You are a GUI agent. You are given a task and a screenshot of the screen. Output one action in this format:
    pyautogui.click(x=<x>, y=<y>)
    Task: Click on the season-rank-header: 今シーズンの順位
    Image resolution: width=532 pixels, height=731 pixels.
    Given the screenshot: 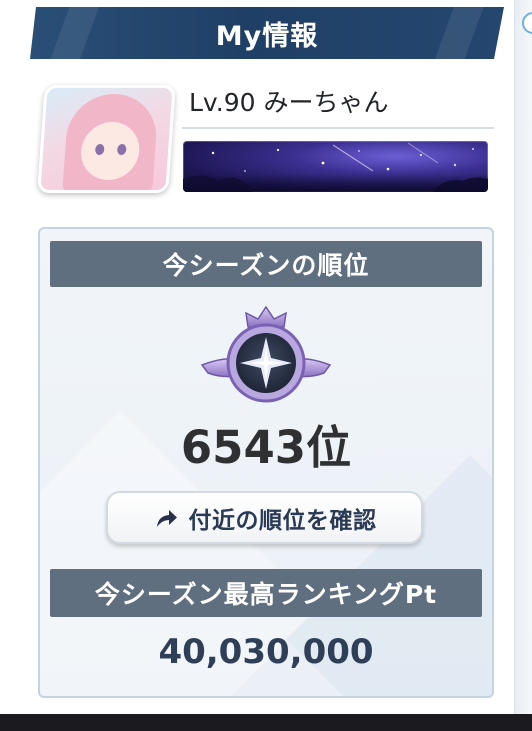 What is the action you would take?
    pyautogui.click(x=266, y=264)
    